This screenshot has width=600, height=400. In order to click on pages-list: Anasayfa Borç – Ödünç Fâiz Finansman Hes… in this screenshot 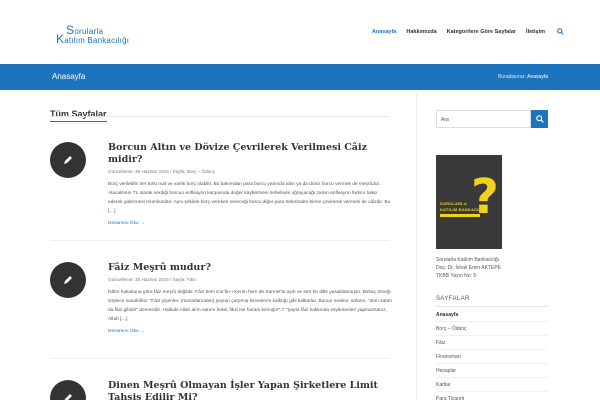, I will do `click(492, 354)`.